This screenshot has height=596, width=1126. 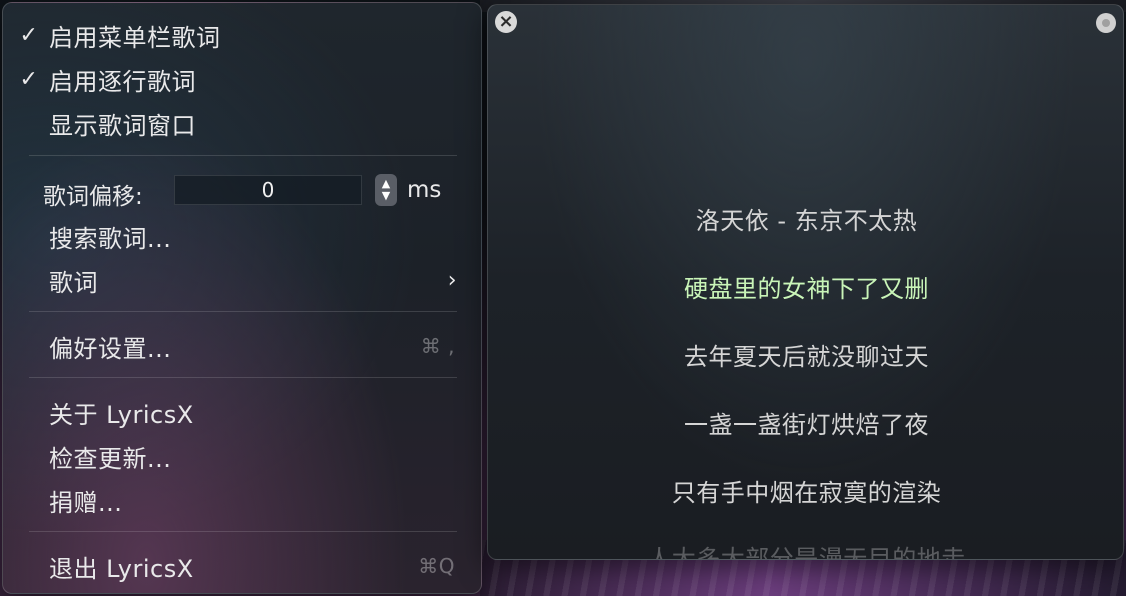 What do you see at coordinates (1106, 23) in the screenshot?
I see `window-control-dot-icon` at bounding box center [1106, 23].